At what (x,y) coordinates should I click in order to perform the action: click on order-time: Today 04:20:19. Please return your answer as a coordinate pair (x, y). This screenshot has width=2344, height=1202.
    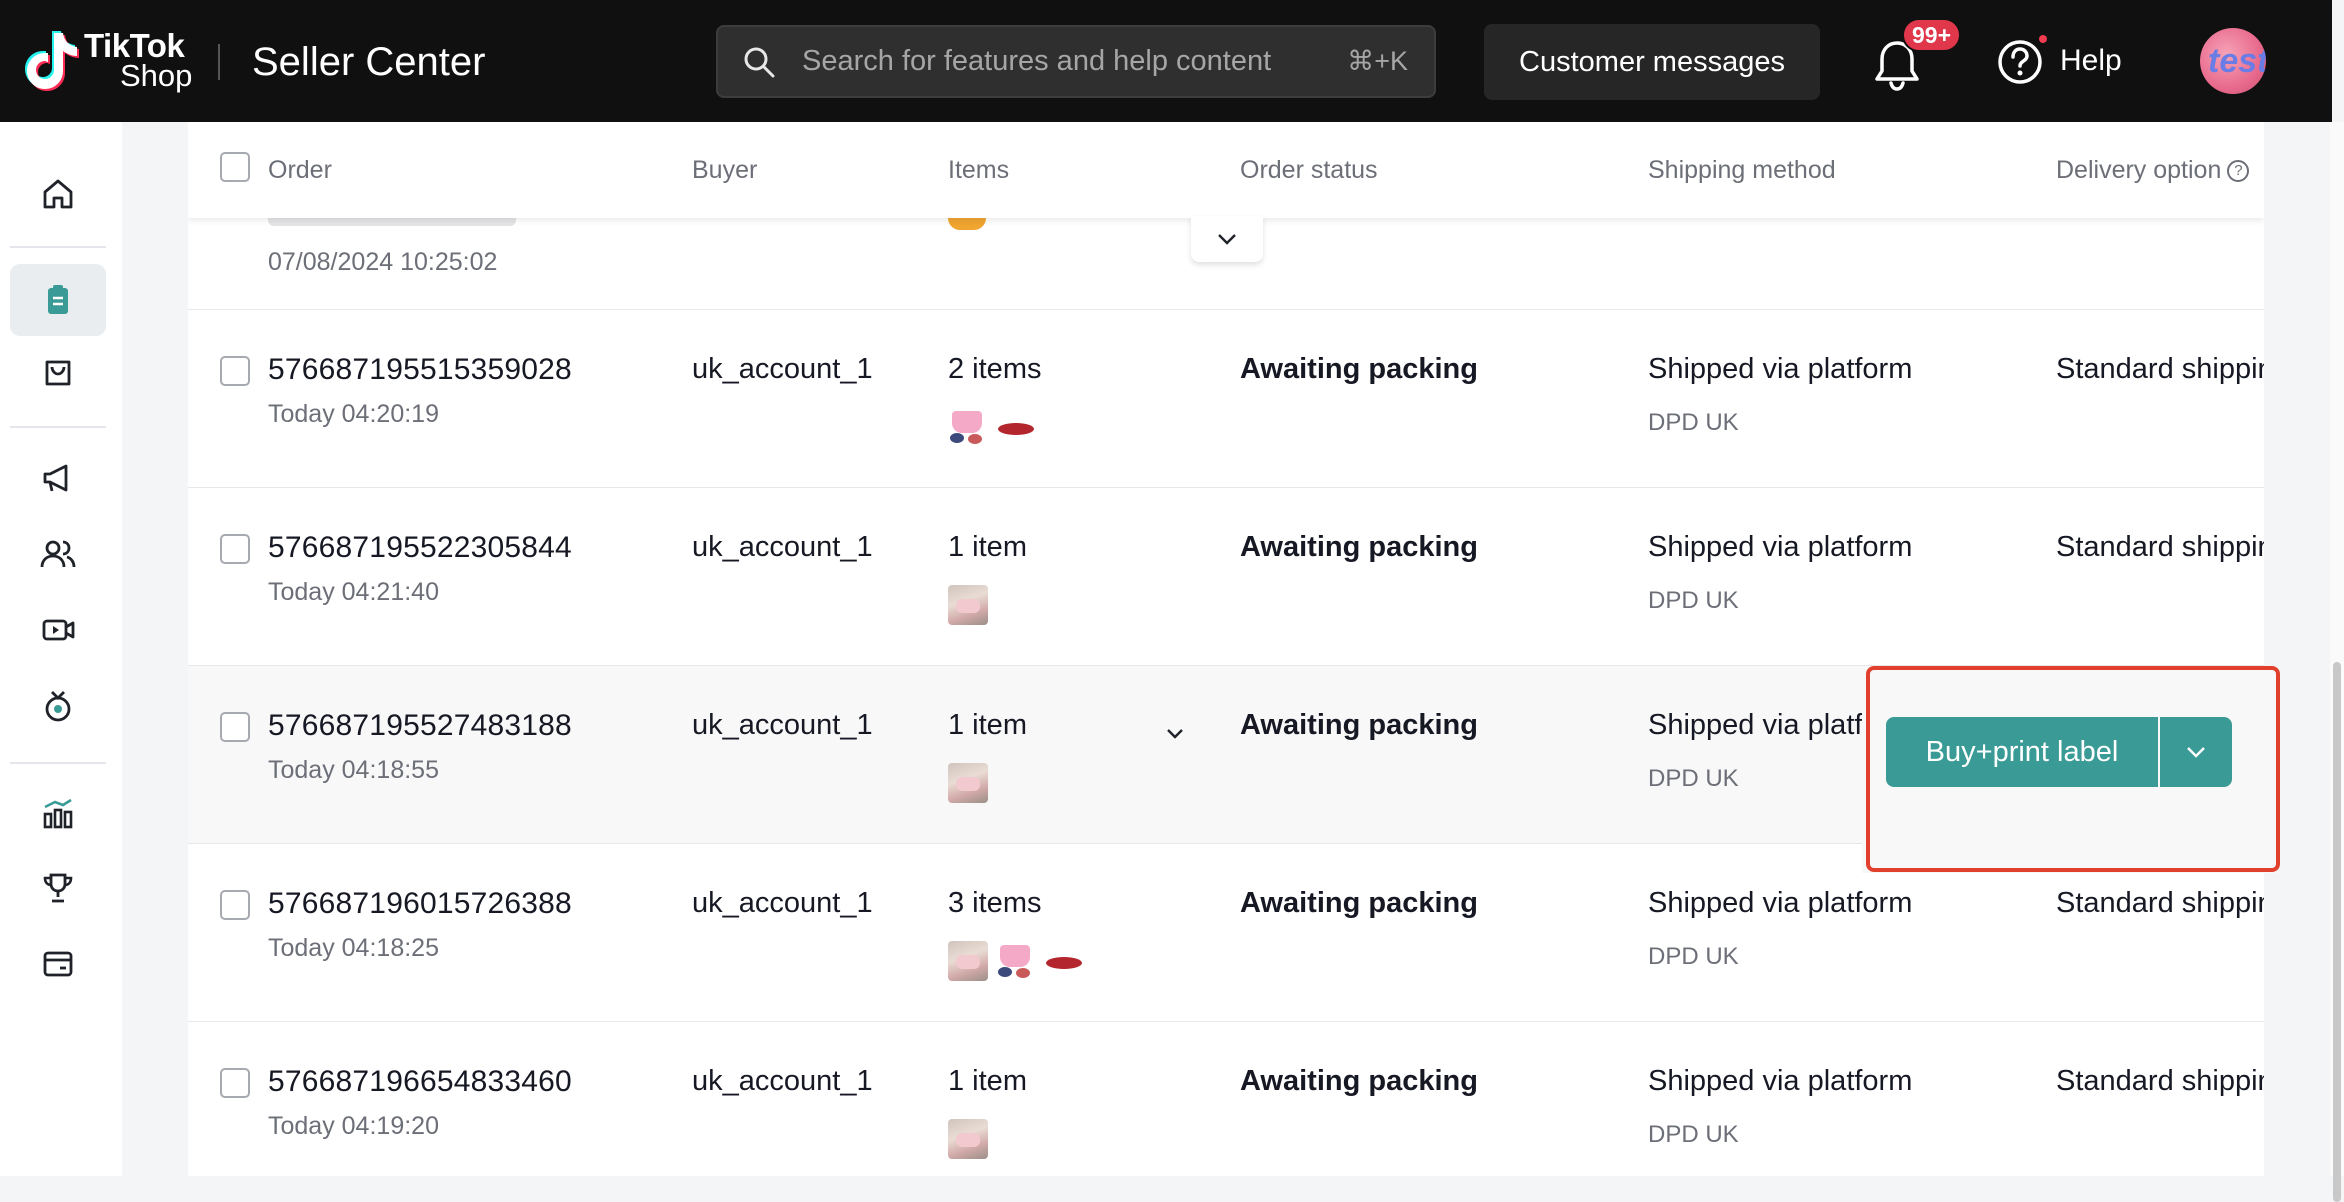
    Looking at the image, I should click on (353, 414).